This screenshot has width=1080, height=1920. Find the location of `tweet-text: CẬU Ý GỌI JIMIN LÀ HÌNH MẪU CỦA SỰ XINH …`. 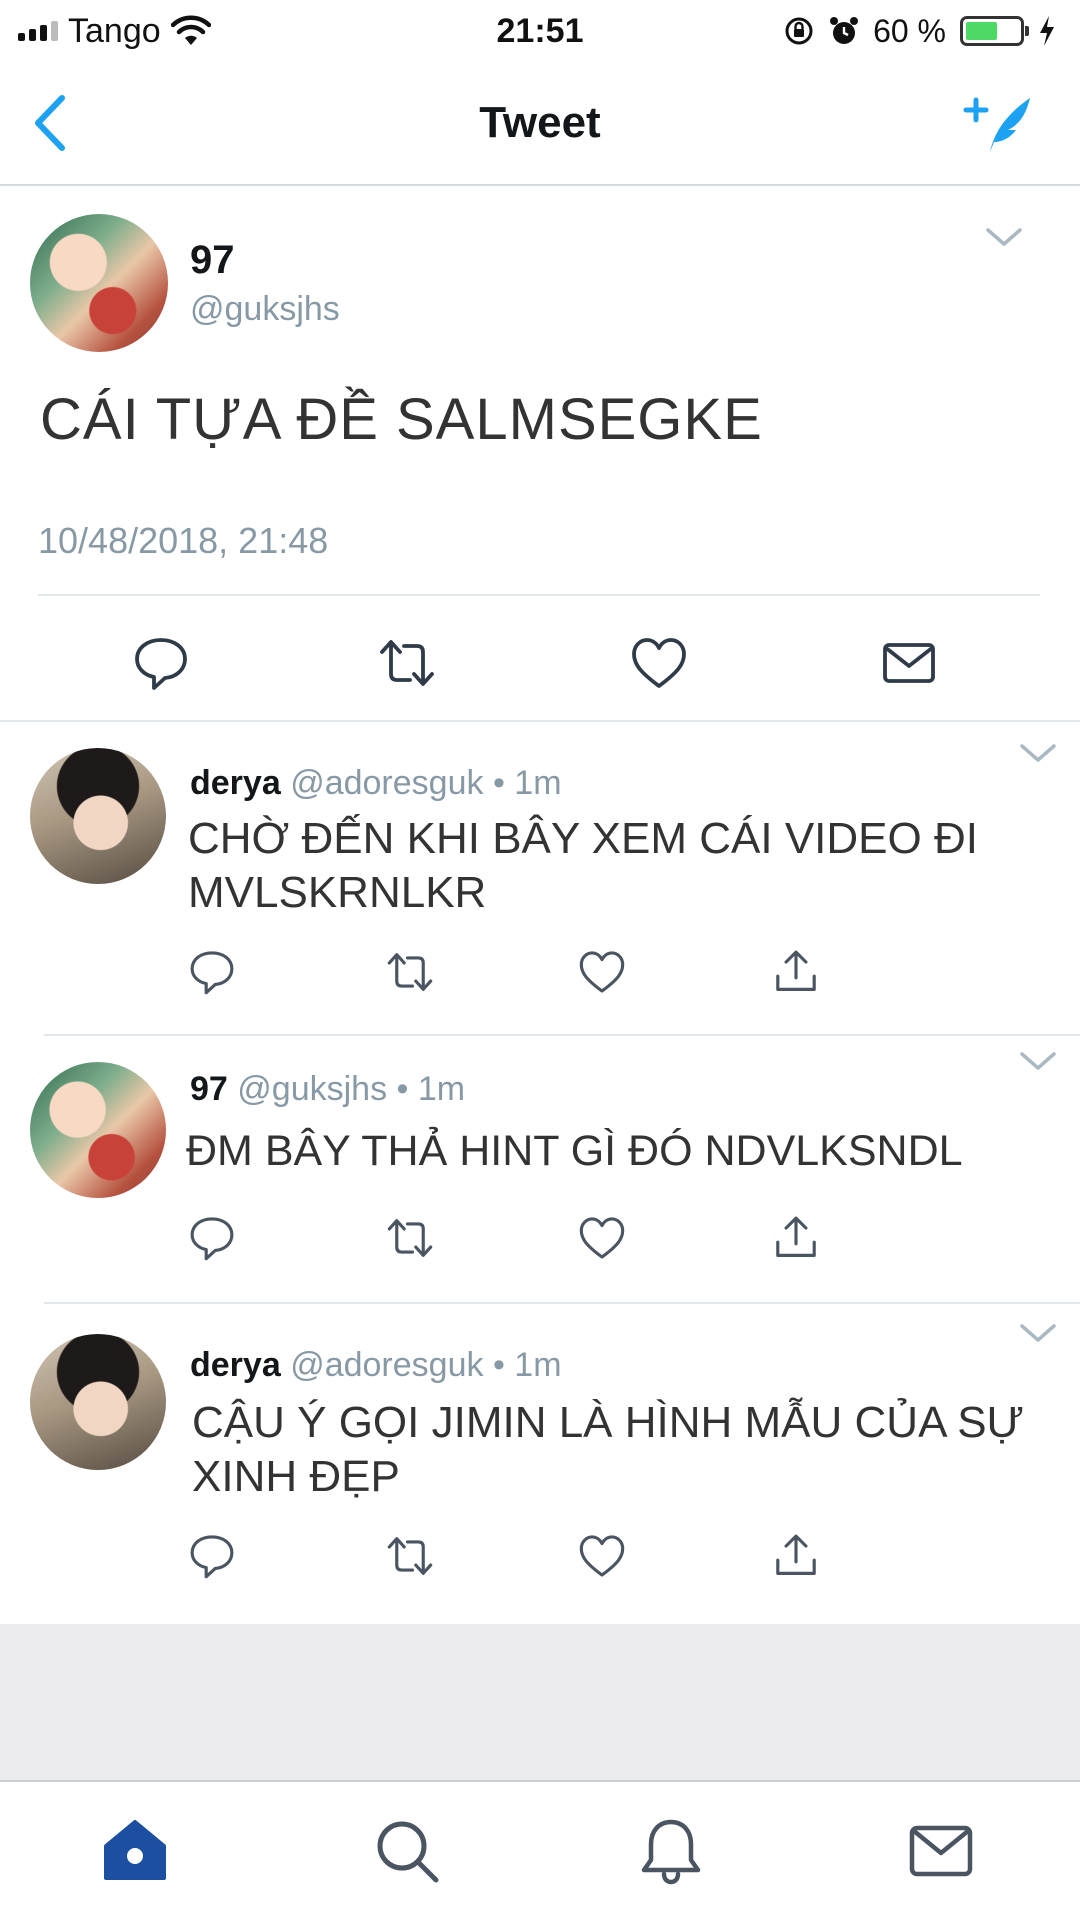

tweet-text: CẬU Ý GỌI JIMIN LÀ HÌNH MẪU CỦA SỰ XINH … is located at coordinates (608, 1449).